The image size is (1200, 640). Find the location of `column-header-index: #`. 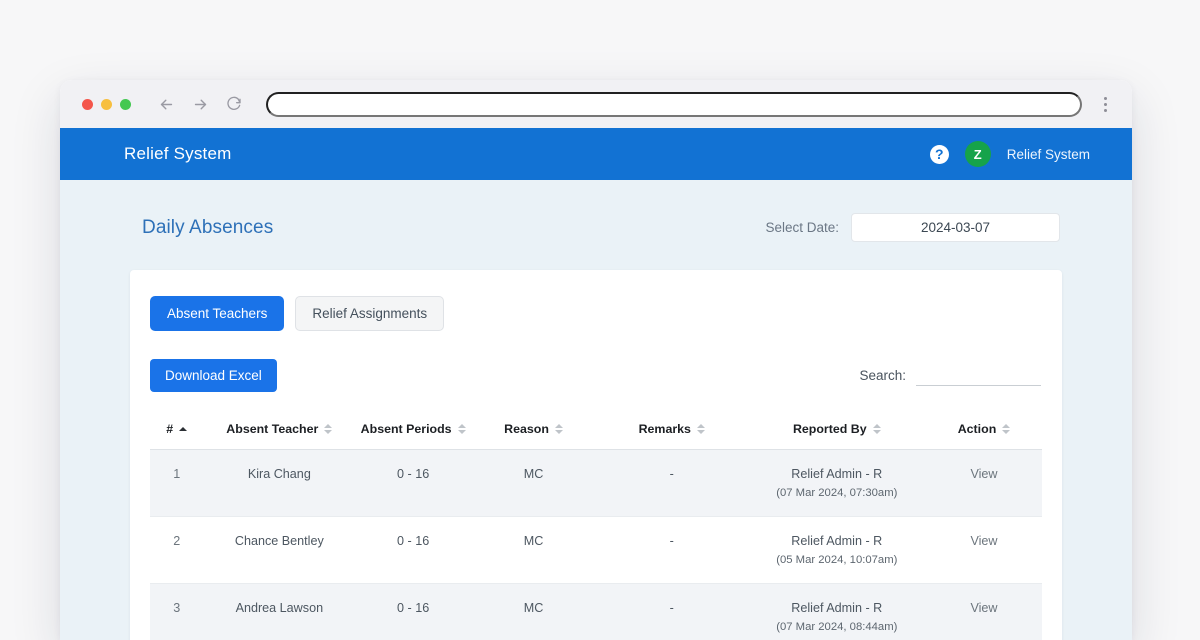

column-header-index: # is located at coordinates (177, 432).